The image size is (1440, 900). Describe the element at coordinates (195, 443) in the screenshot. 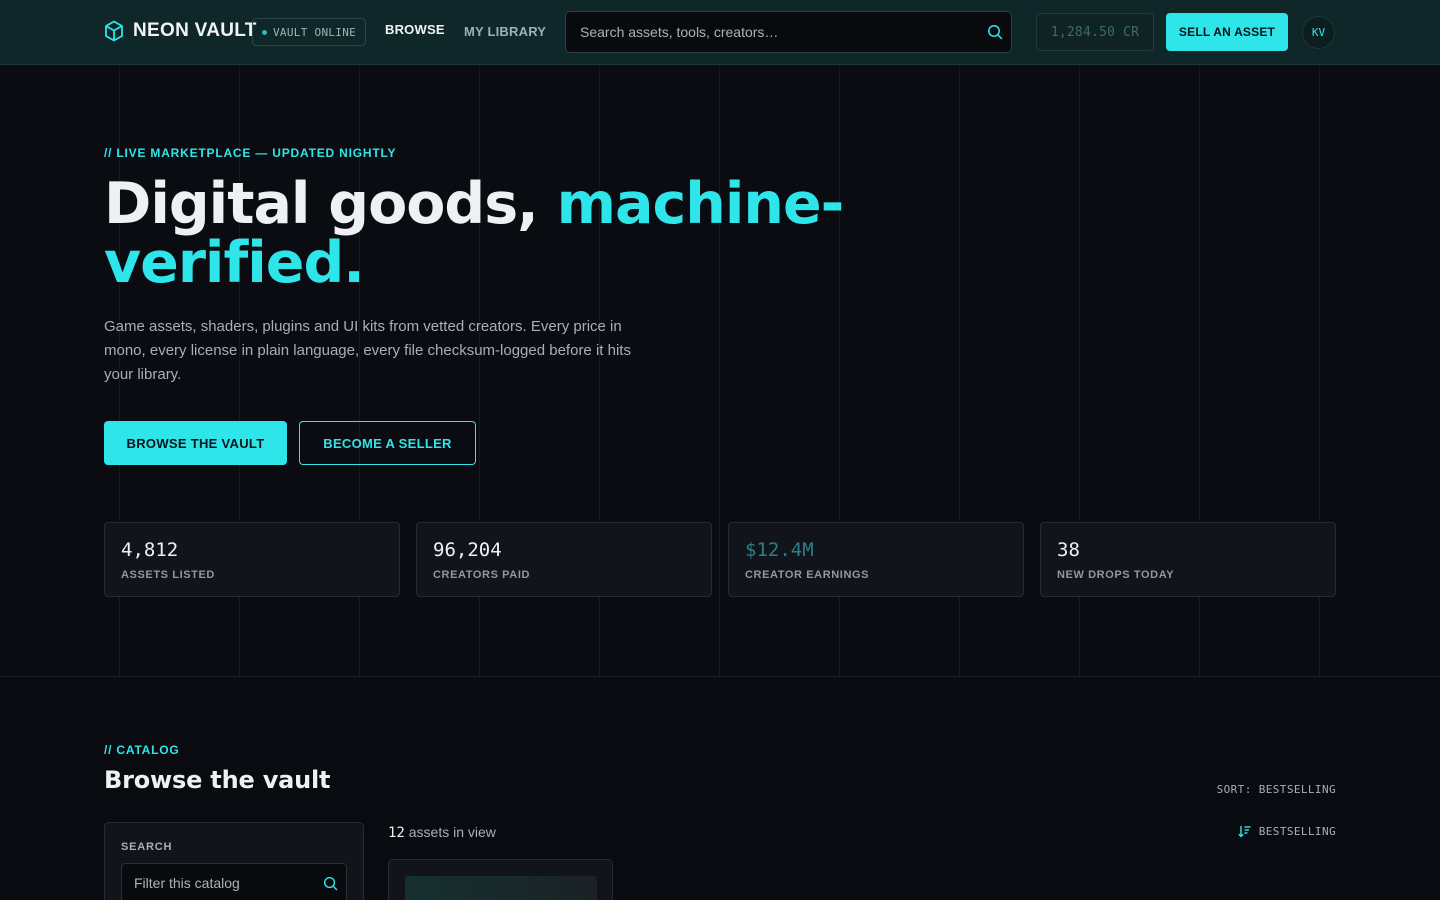

I see `browse-vault-button: BROWSE THE VAULT` at that location.